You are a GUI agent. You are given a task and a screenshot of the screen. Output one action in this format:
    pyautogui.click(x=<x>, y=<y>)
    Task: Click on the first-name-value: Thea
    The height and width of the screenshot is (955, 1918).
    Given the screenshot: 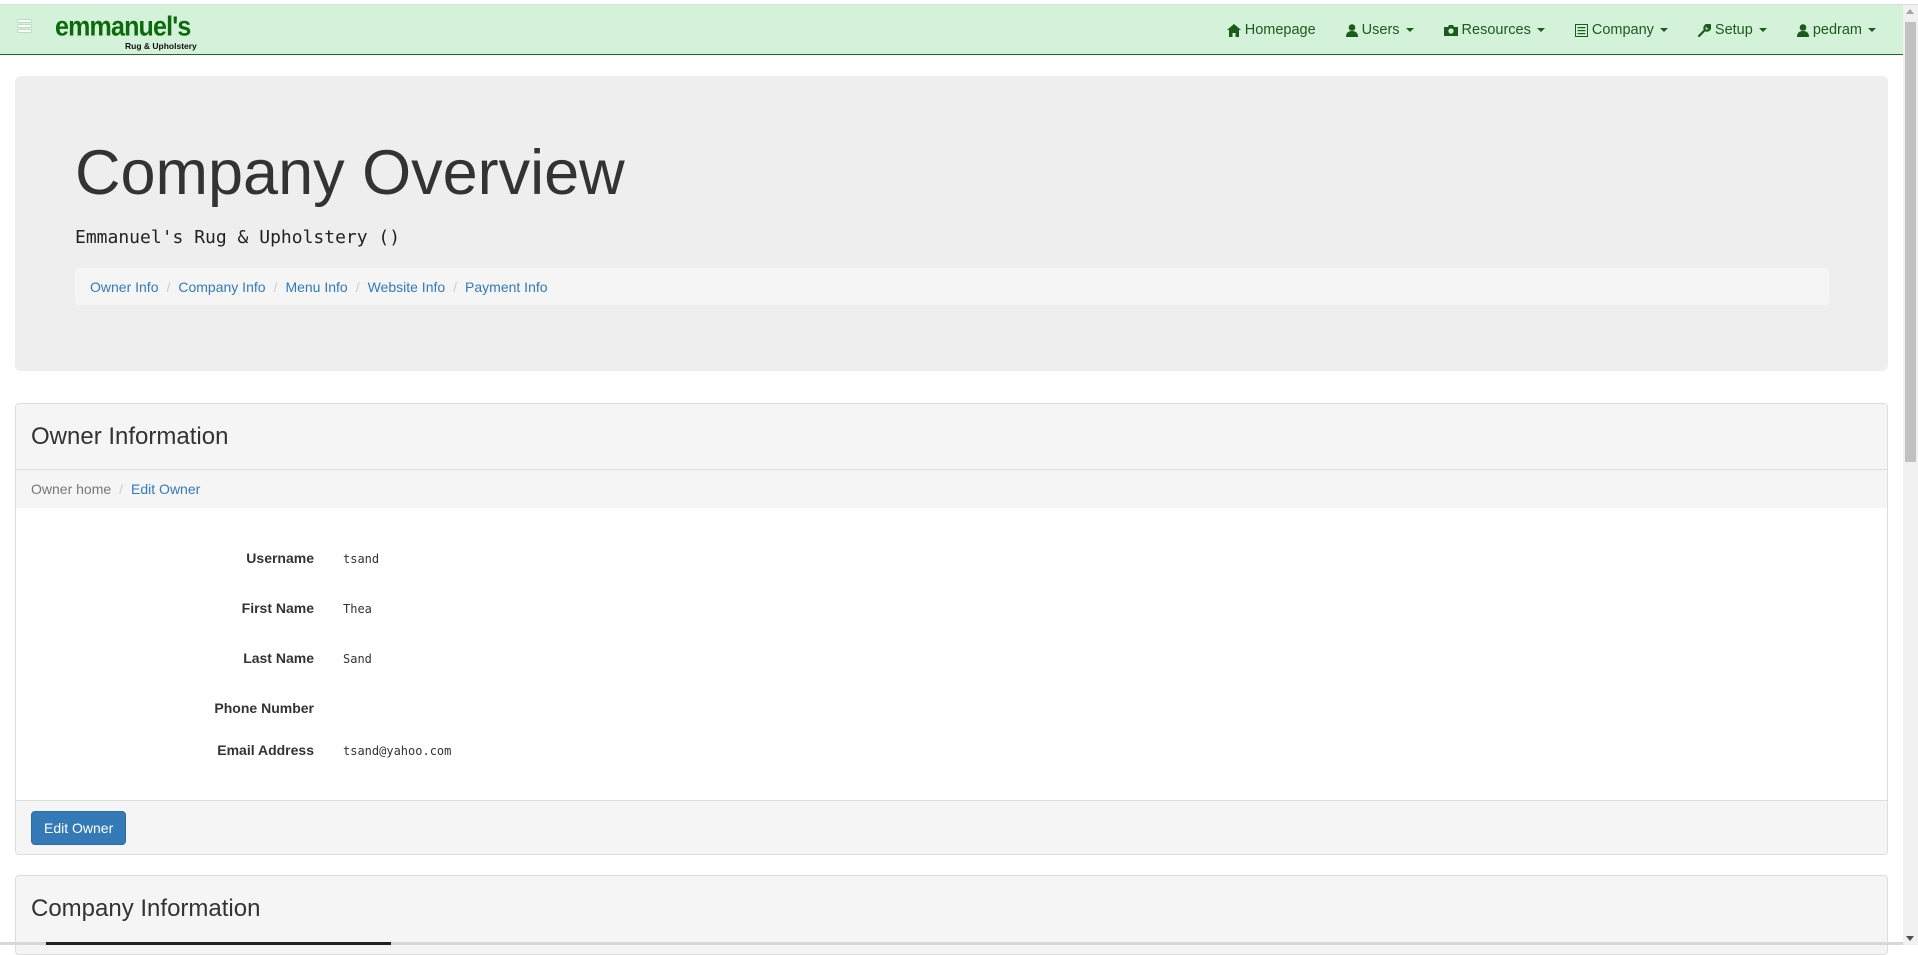 What is the action you would take?
    pyautogui.click(x=357, y=609)
    